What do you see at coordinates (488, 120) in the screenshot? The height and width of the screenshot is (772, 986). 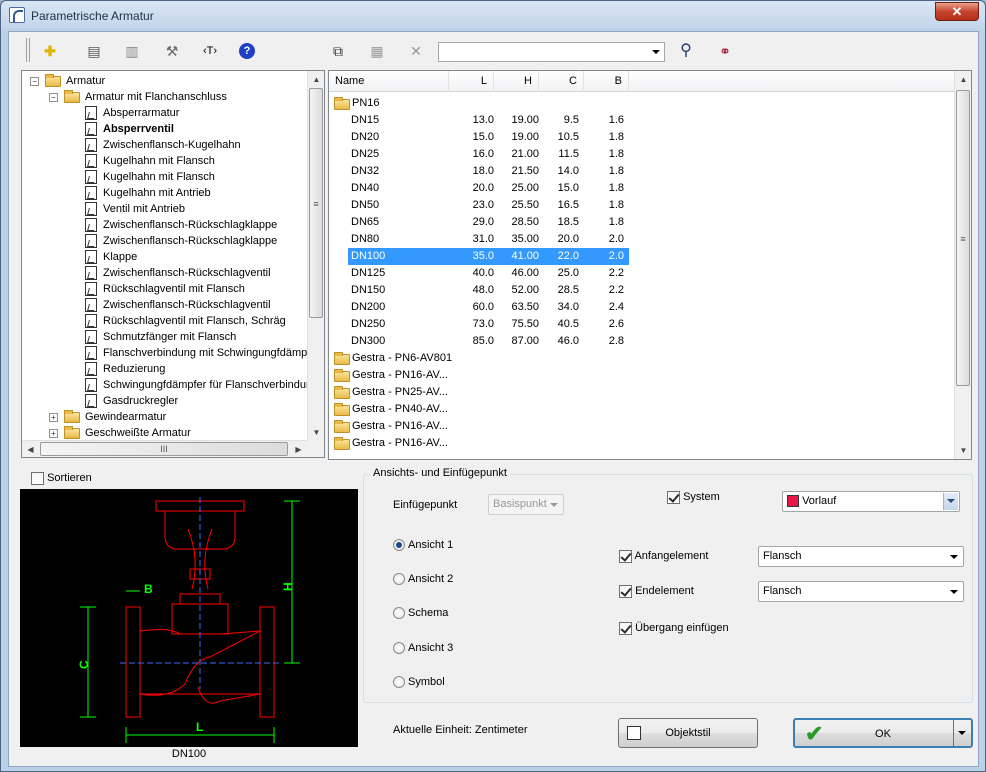 I see `table-row: DN15 13.0 19.00 9.5 1.6` at bounding box center [488, 120].